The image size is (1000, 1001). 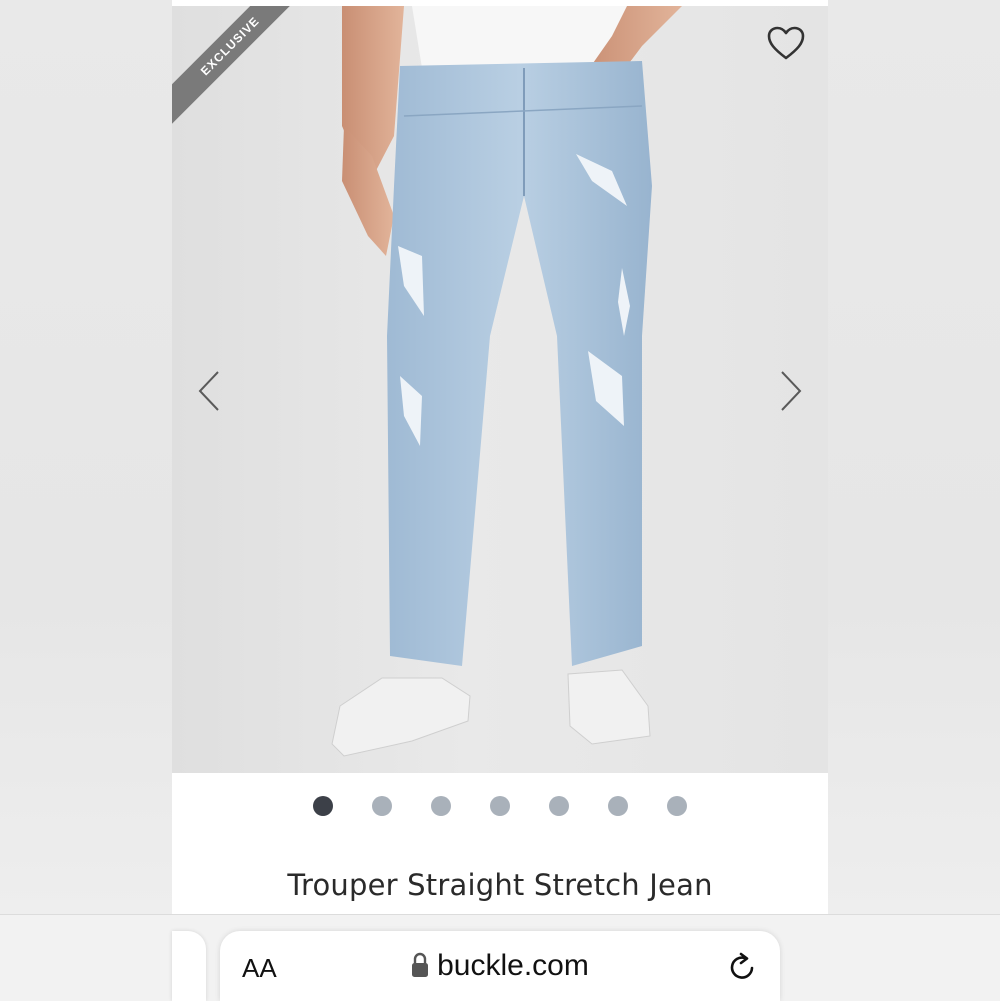 I want to click on product-title: Trouper Straight Stretch Jean, so click(x=500, y=885).